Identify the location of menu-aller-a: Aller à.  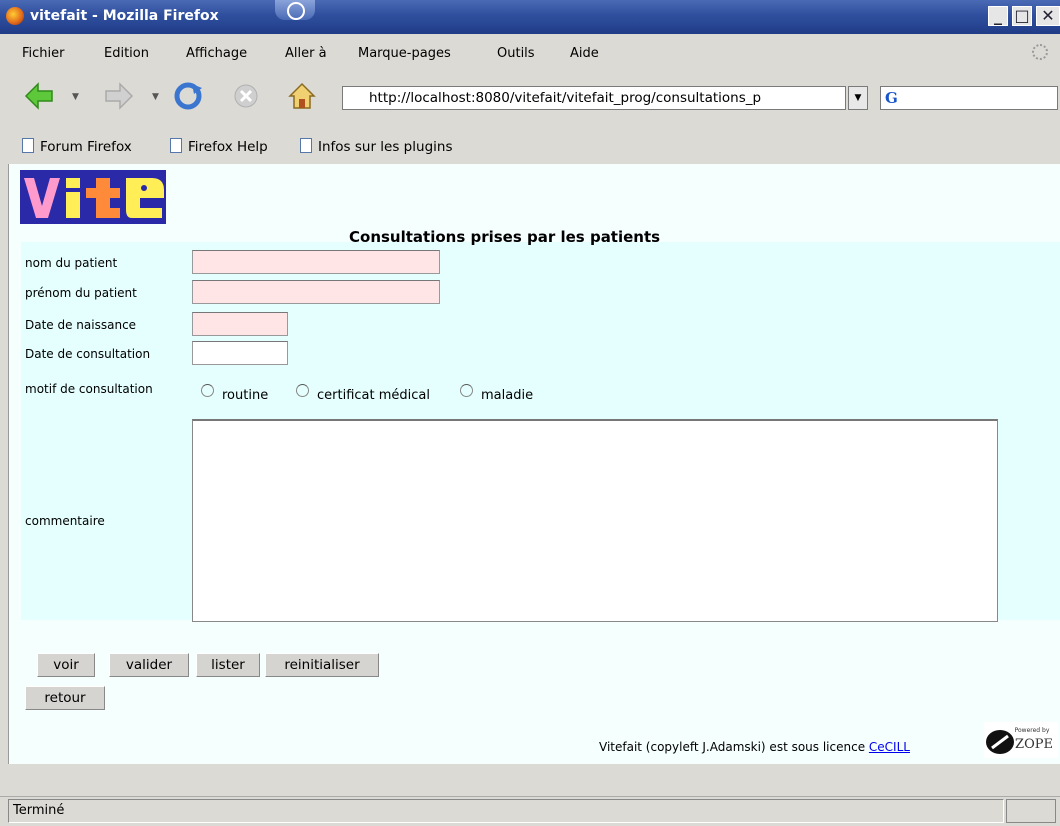
(306, 53).